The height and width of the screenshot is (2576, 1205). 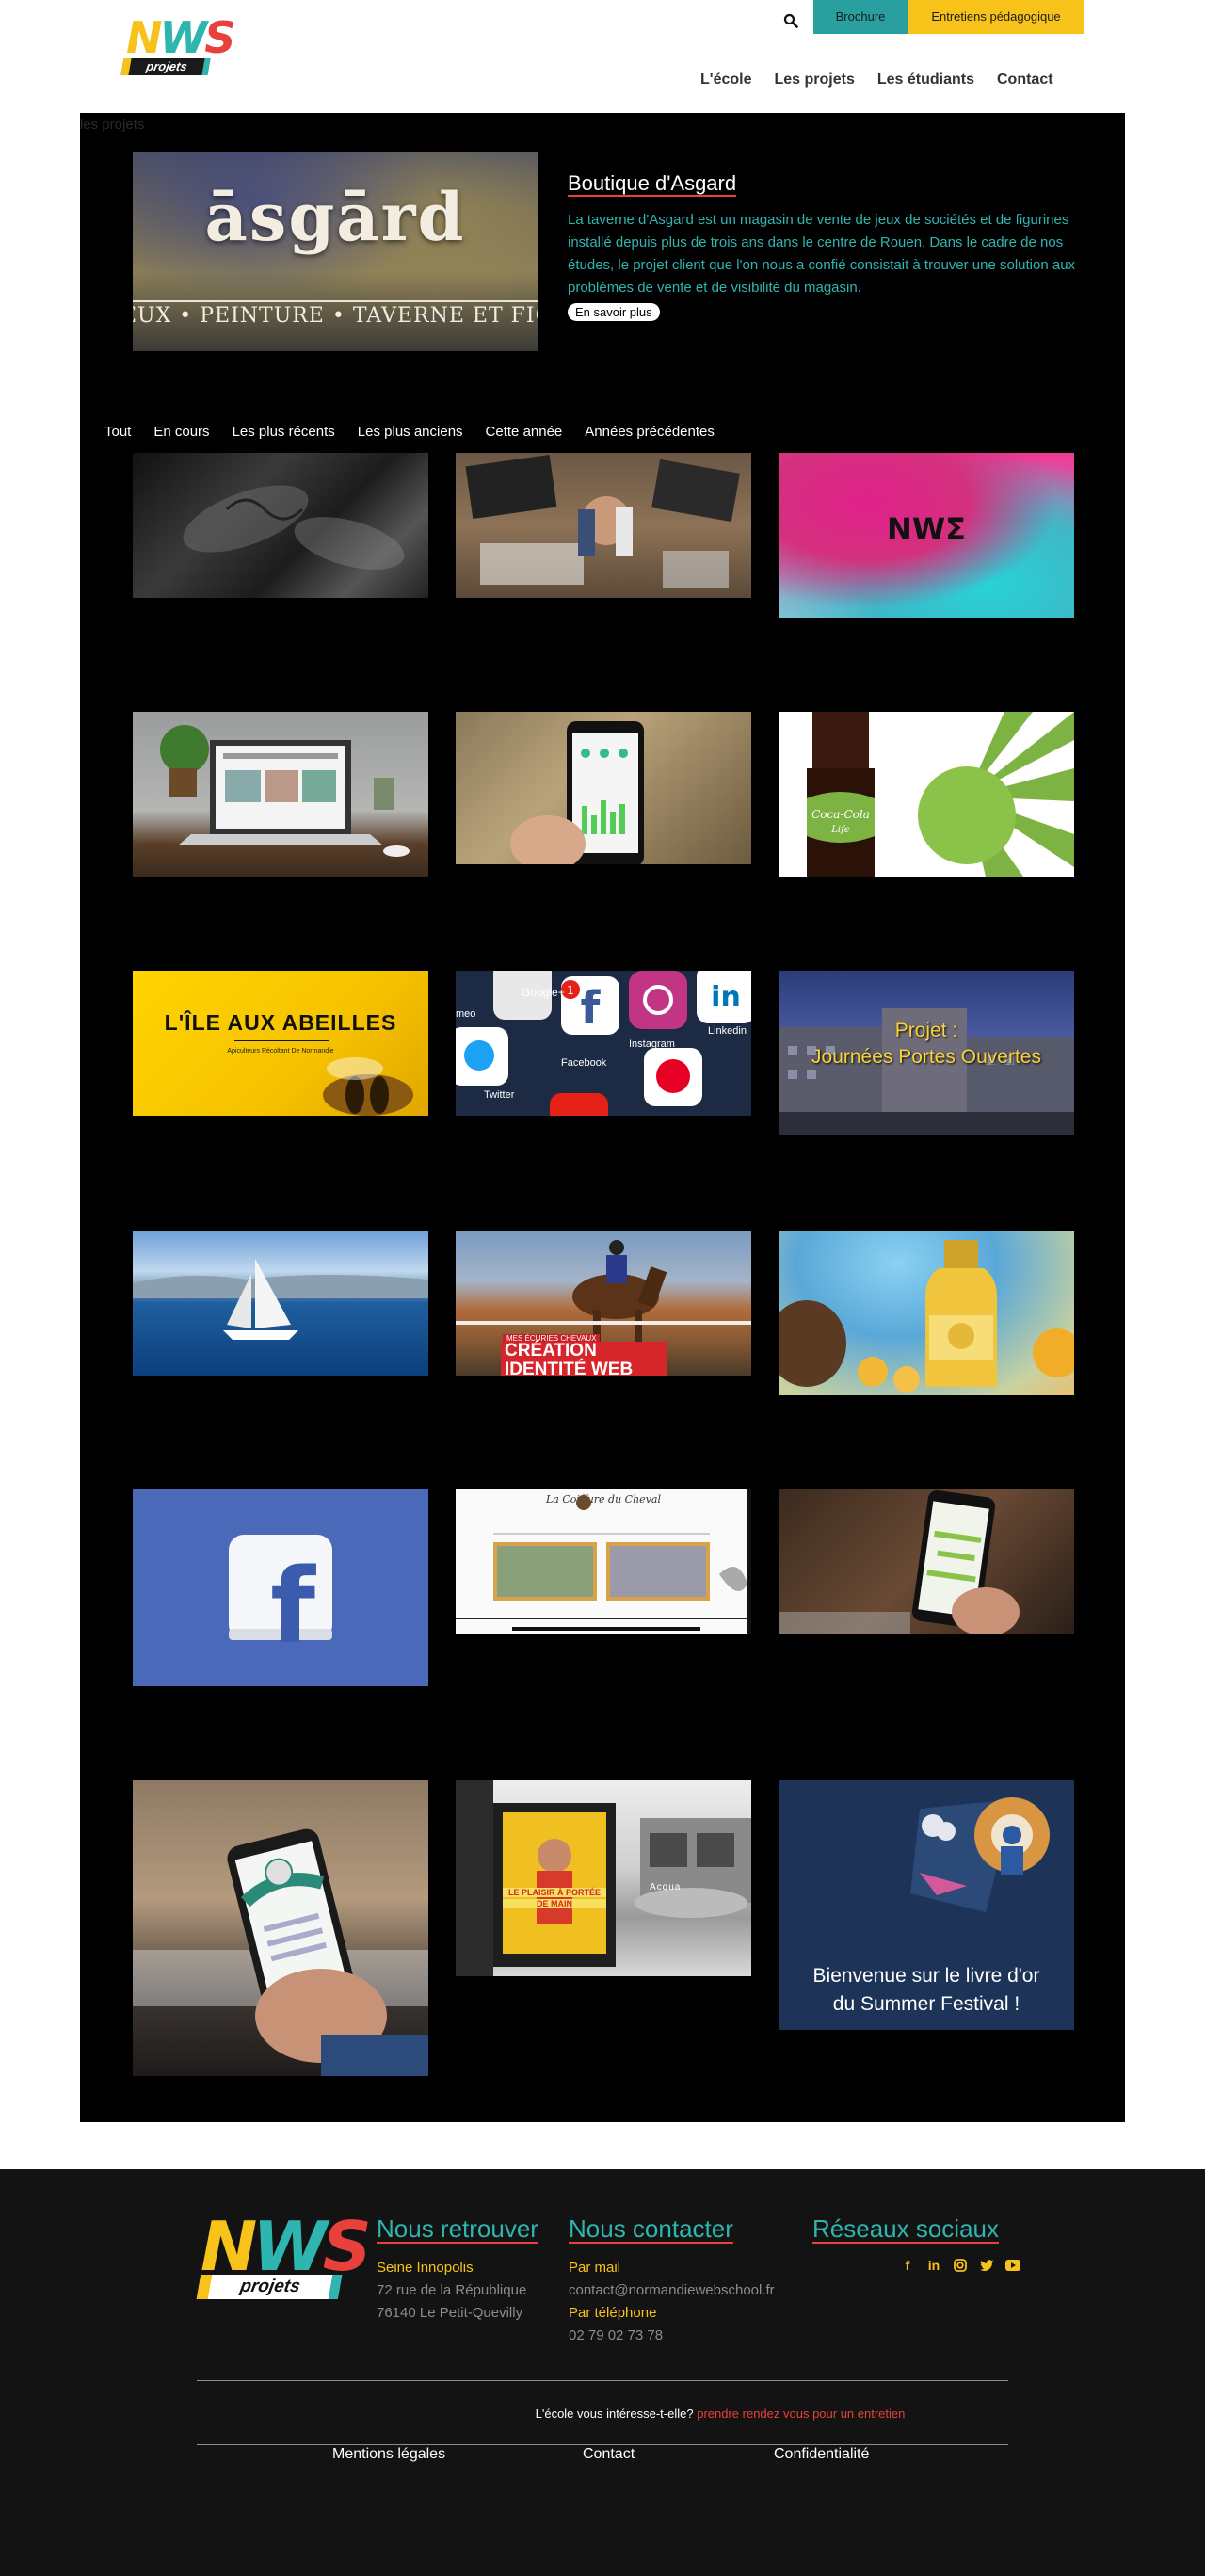 I want to click on project-card-teamwork, so click(x=603, y=525).